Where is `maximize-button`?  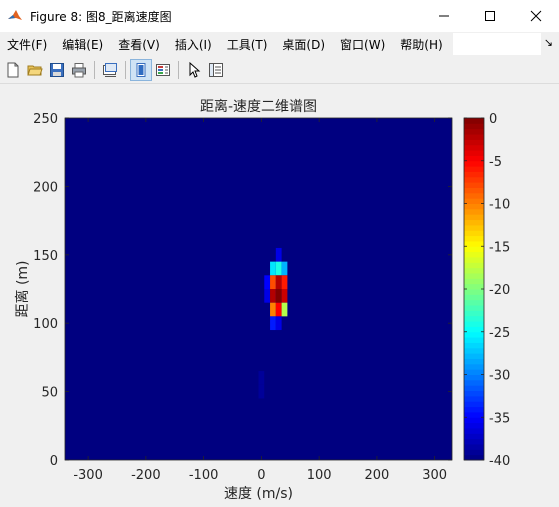 maximize-button is located at coordinates (490, 16).